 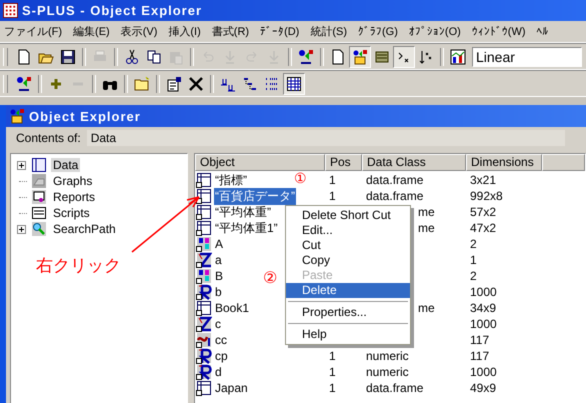 What do you see at coordinates (218, 324) in the screenshot?
I see `item-name: c` at bounding box center [218, 324].